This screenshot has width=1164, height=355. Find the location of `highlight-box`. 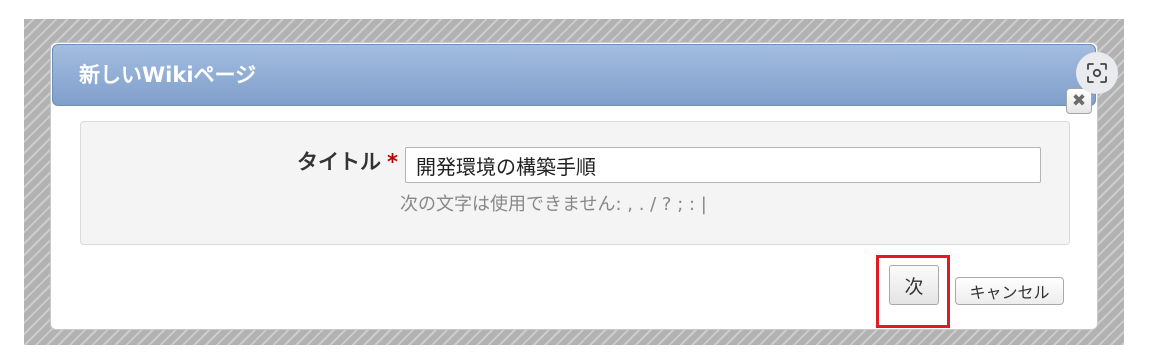

highlight-box is located at coordinates (913, 291).